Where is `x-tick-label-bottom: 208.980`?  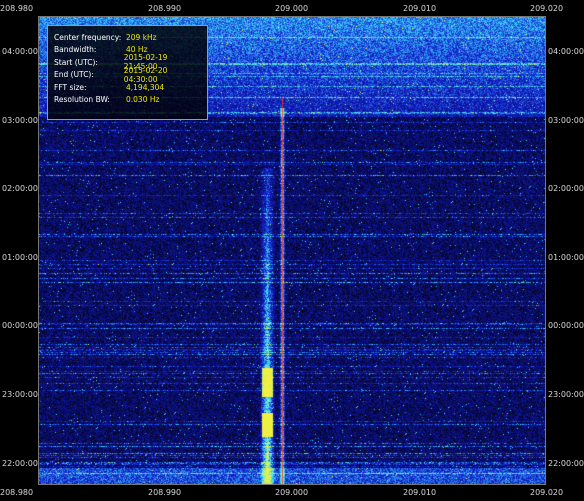 x-tick-label-bottom: 208.980 is located at coordinates (17, 492).